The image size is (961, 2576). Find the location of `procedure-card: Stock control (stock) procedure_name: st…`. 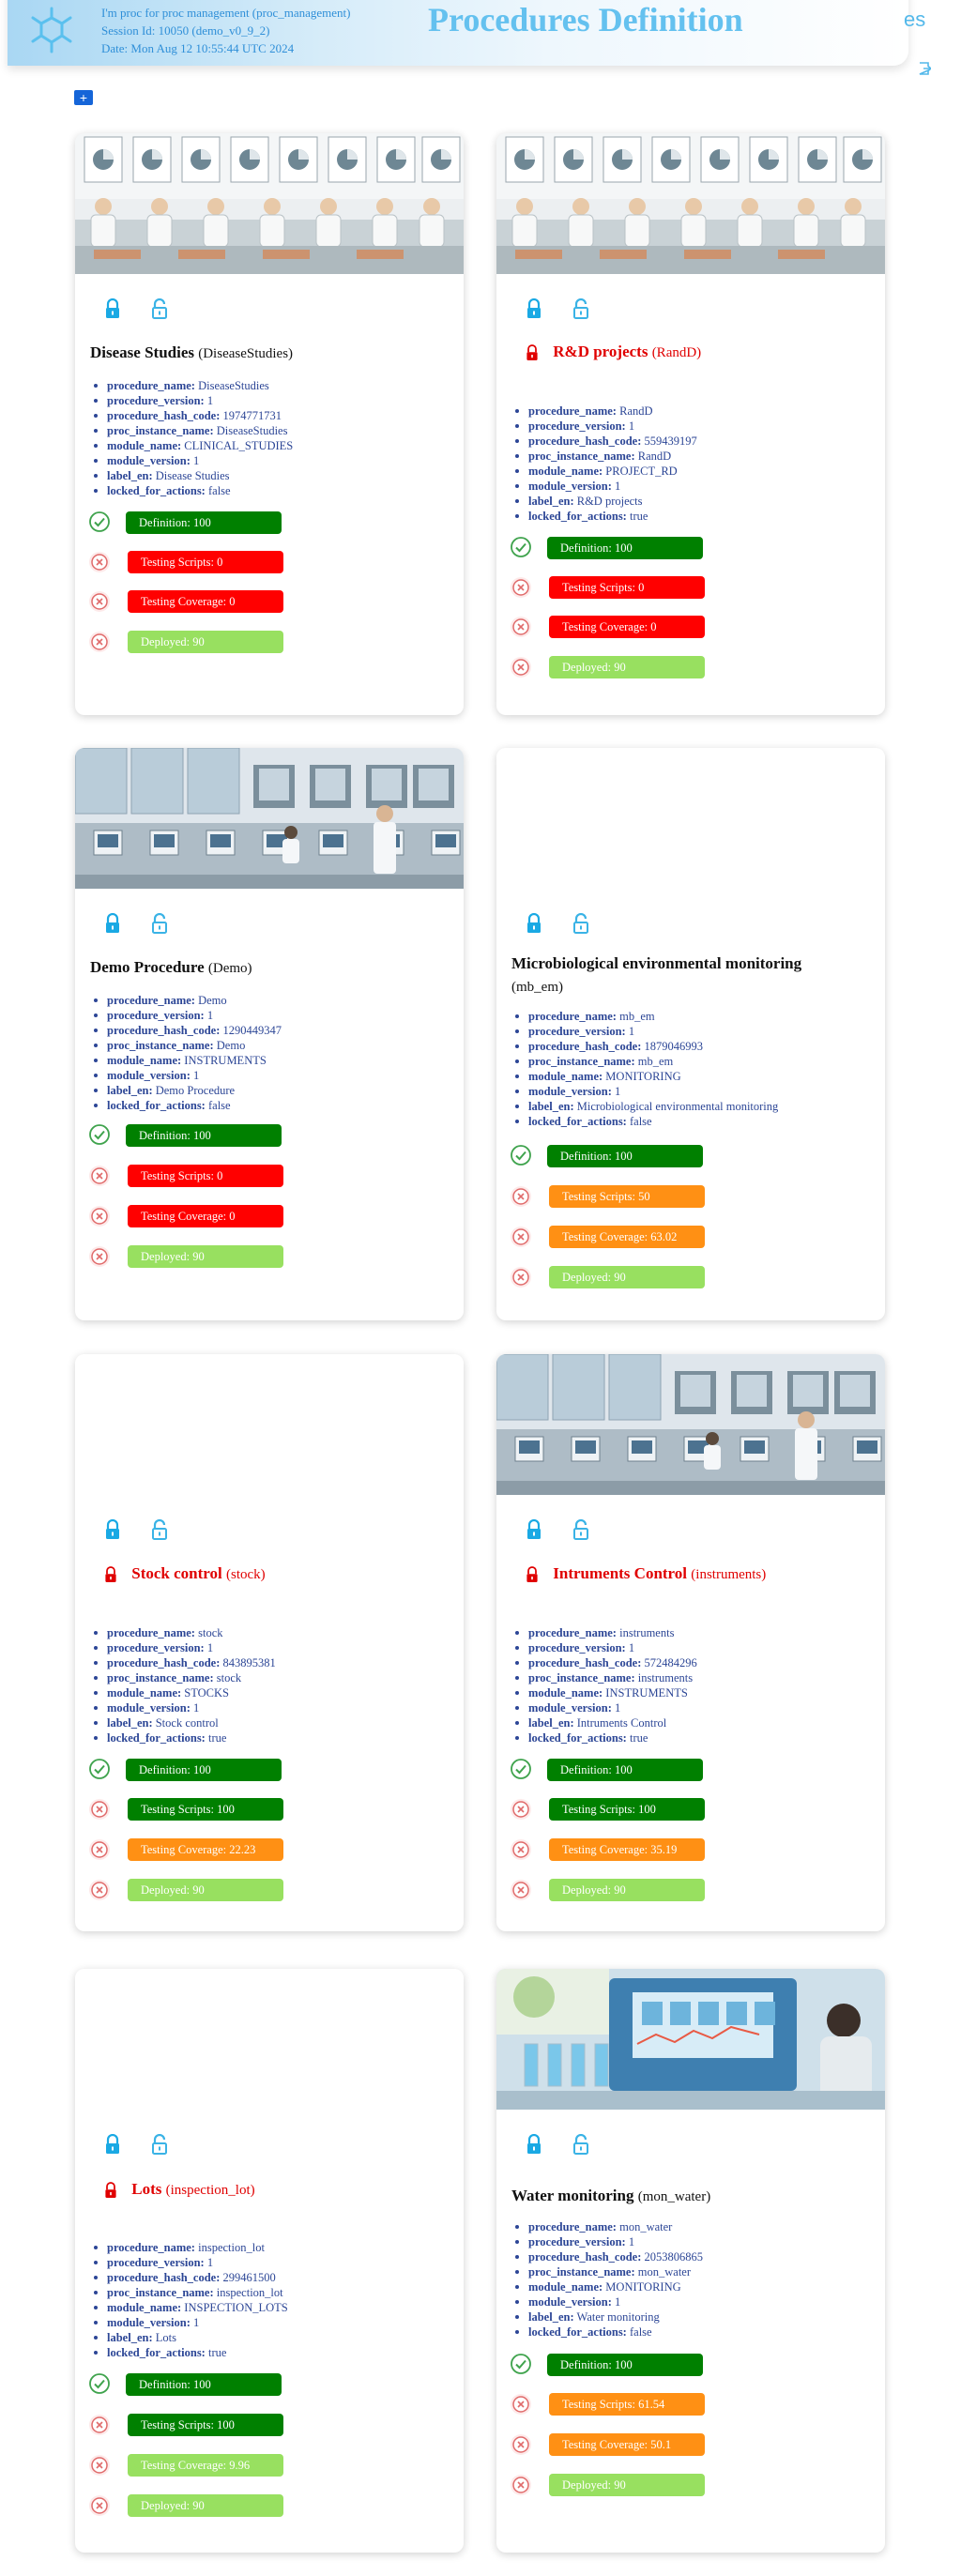

procedure-card: Stock control (stock) procedure_name: st… is located at coordinates (270, 1642).